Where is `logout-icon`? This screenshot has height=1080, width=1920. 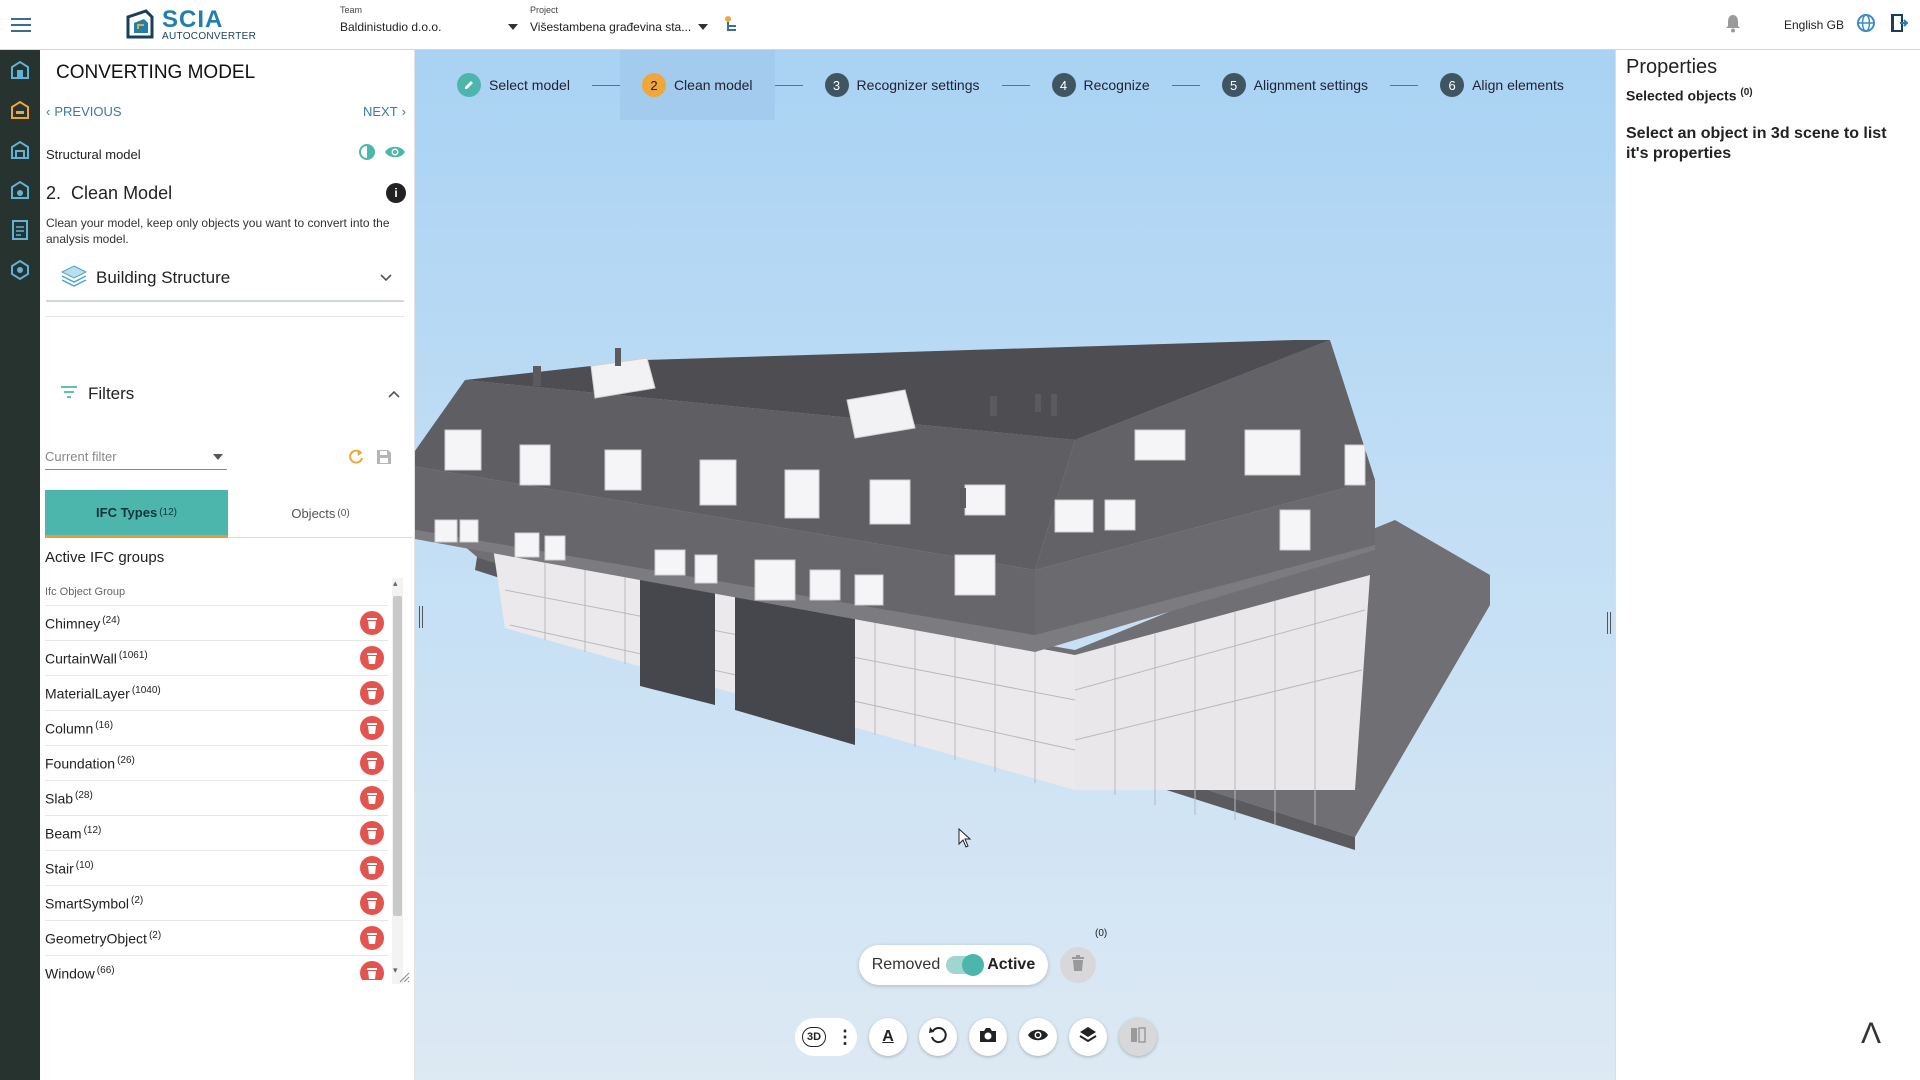
logout-icon is located at coordinates (1898, 25).